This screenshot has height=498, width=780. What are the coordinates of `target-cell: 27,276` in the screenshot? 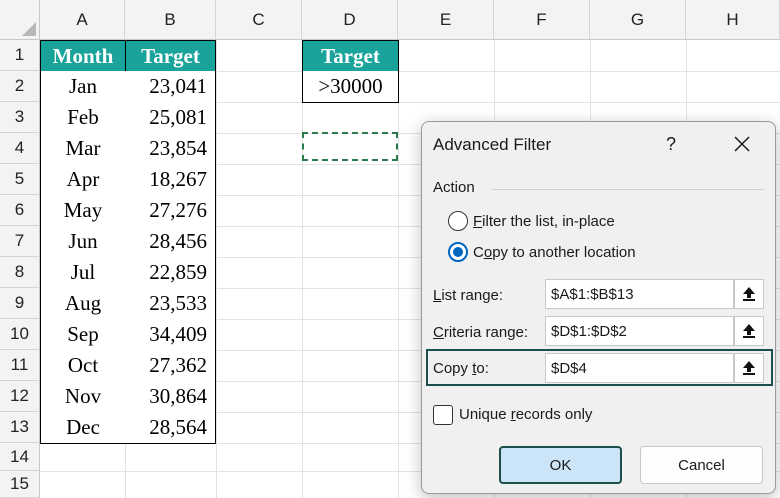 It's located at (170, 211).